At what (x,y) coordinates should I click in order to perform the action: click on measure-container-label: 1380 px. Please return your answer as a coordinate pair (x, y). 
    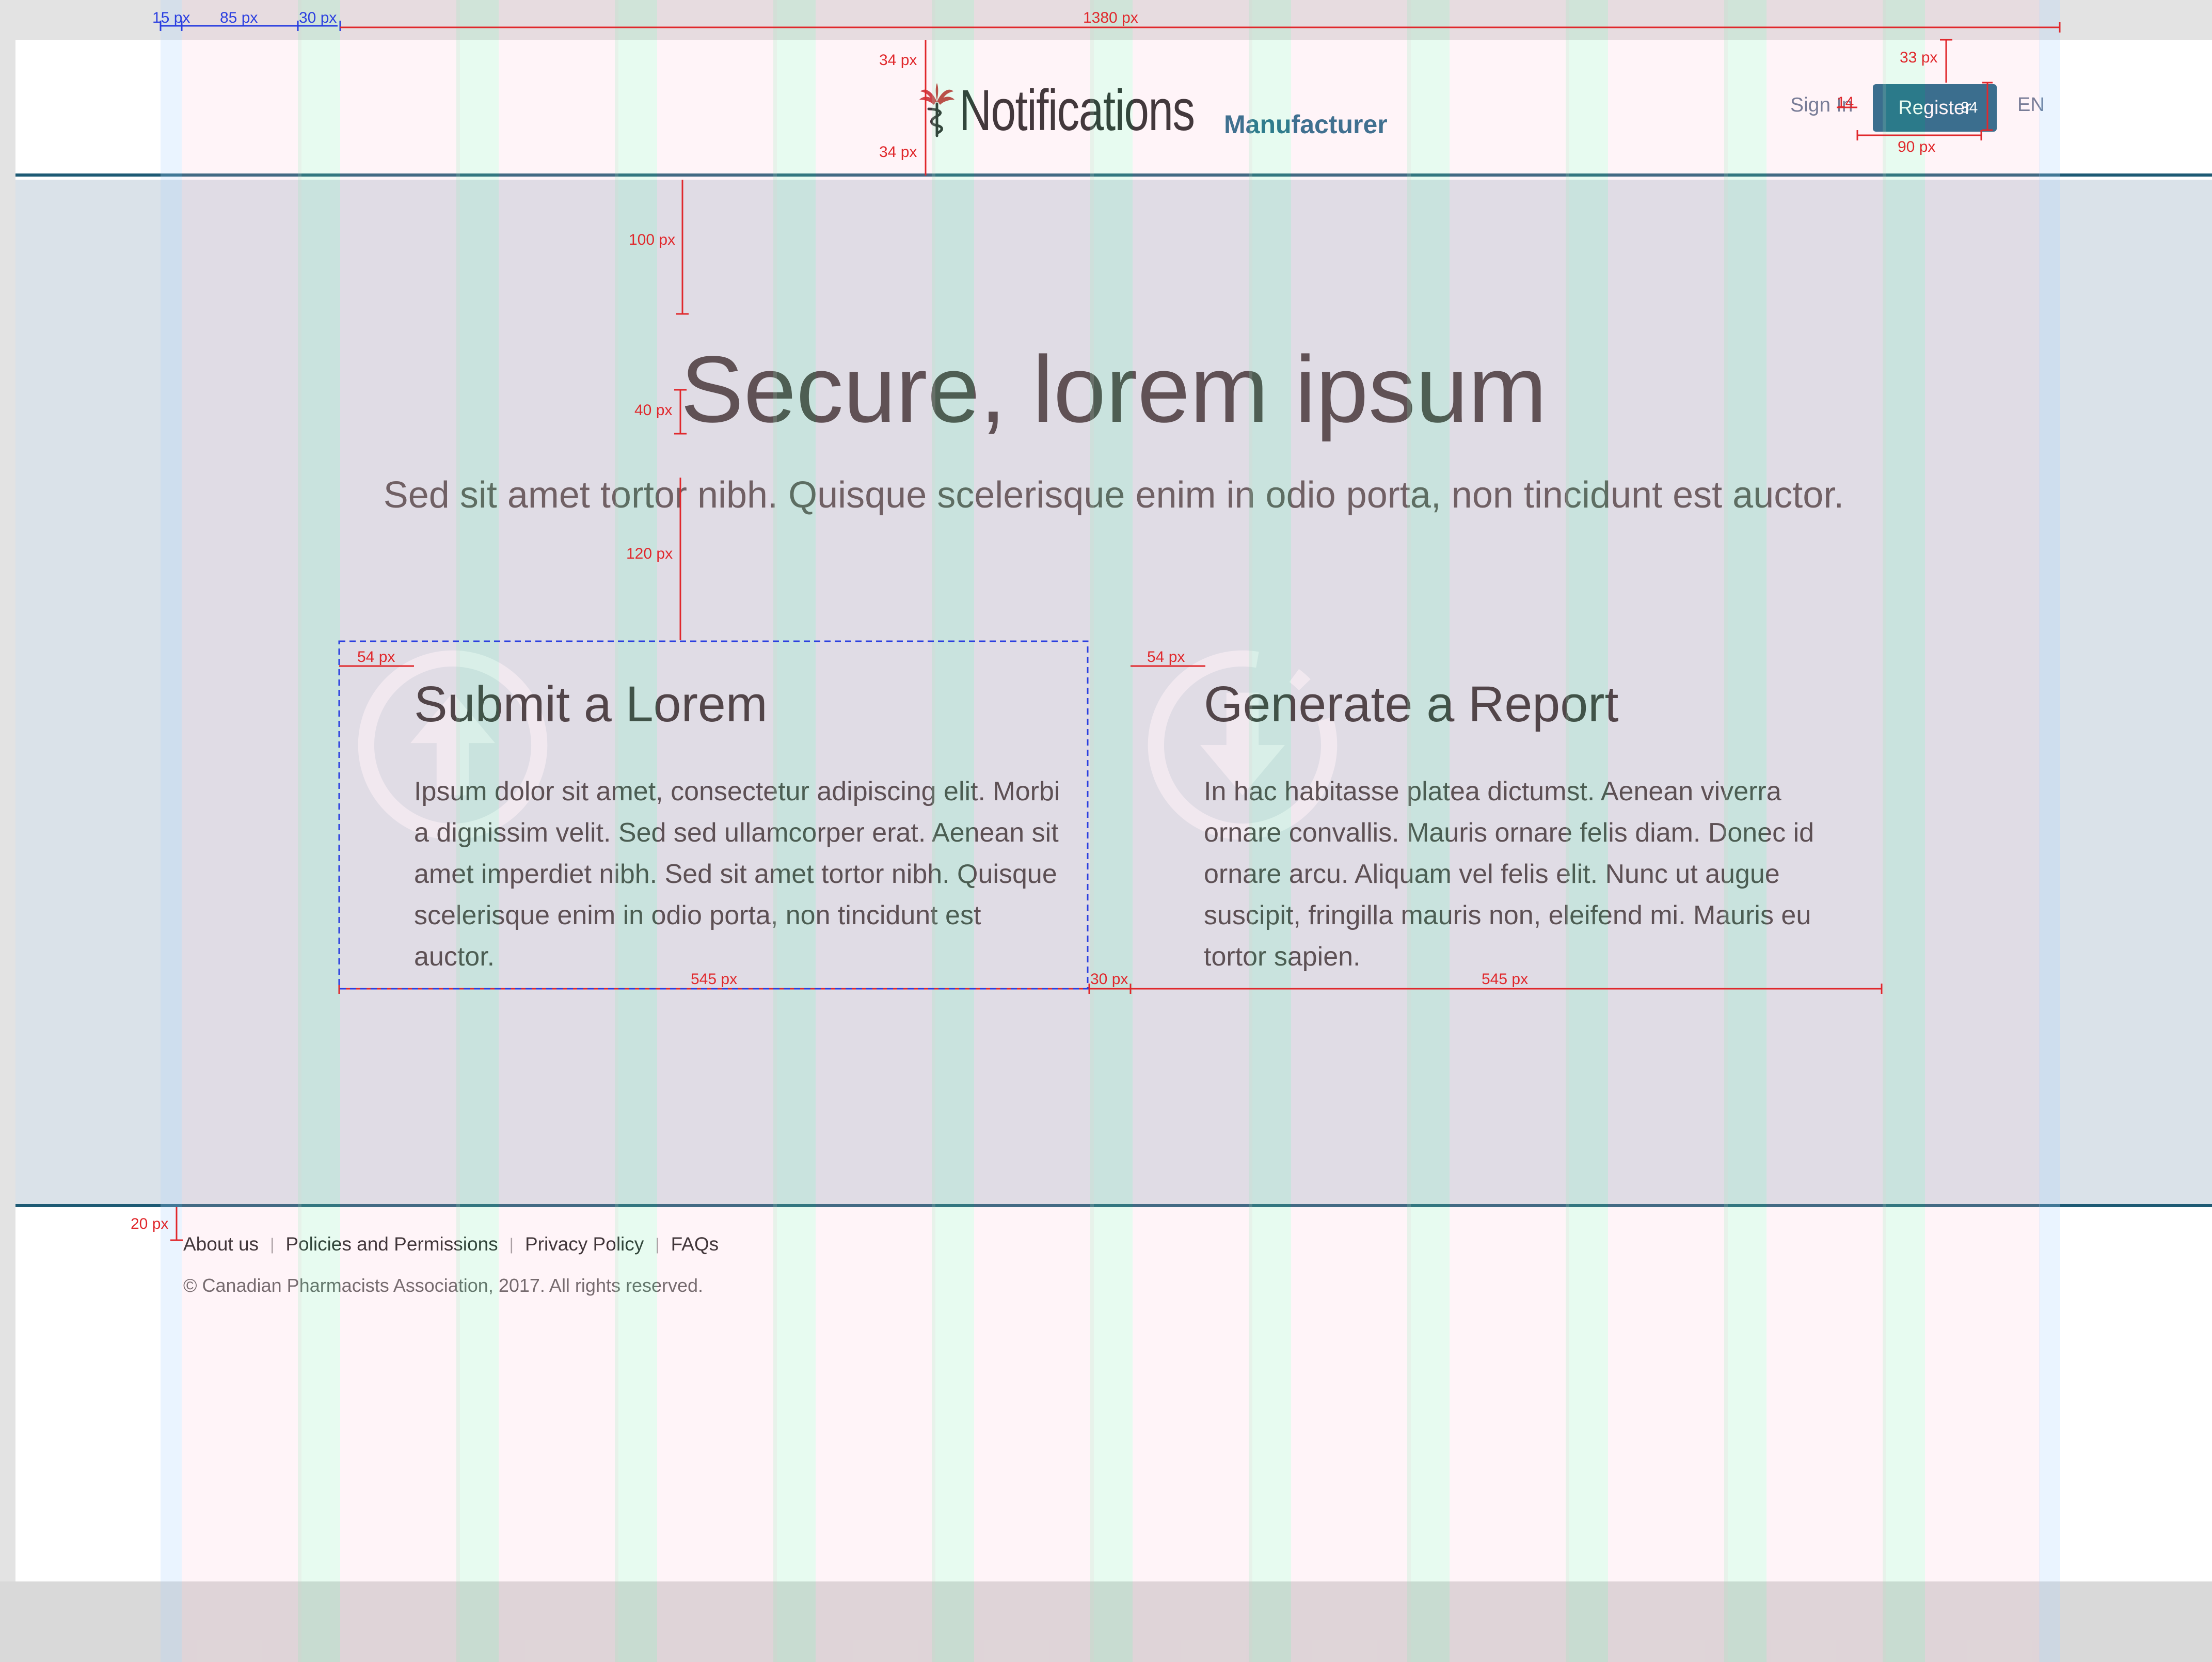
    Looking at the image, I should click on (1110, 17).